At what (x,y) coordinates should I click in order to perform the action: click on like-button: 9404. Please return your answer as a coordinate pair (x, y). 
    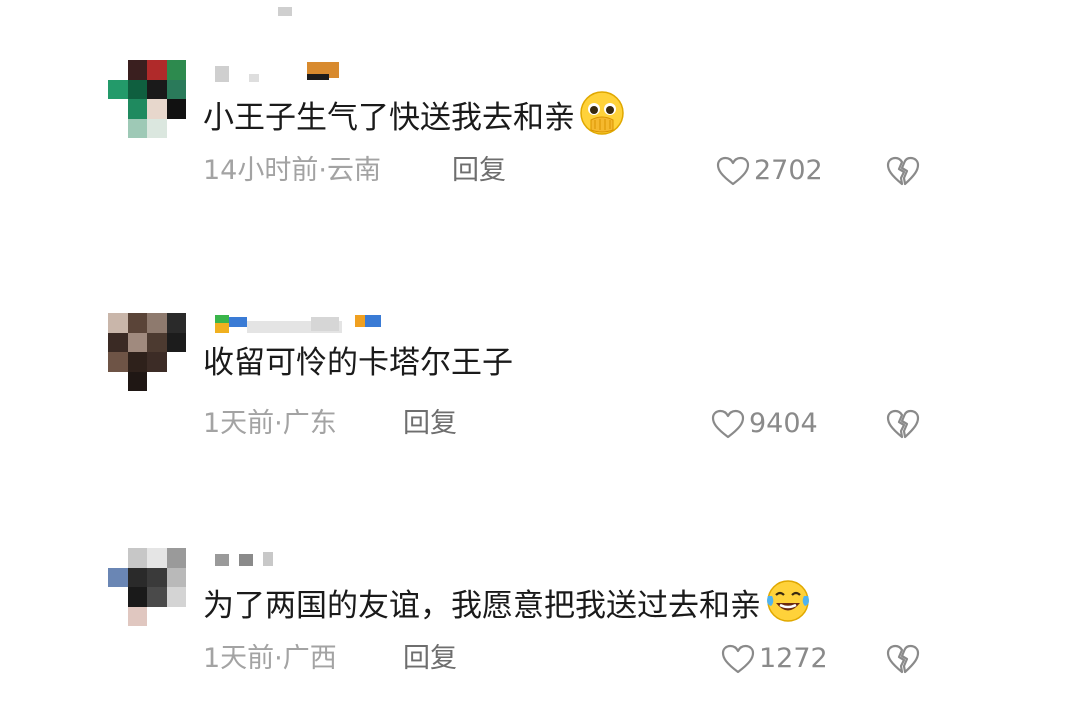
    Looking at the image, I should click on (764, 424).